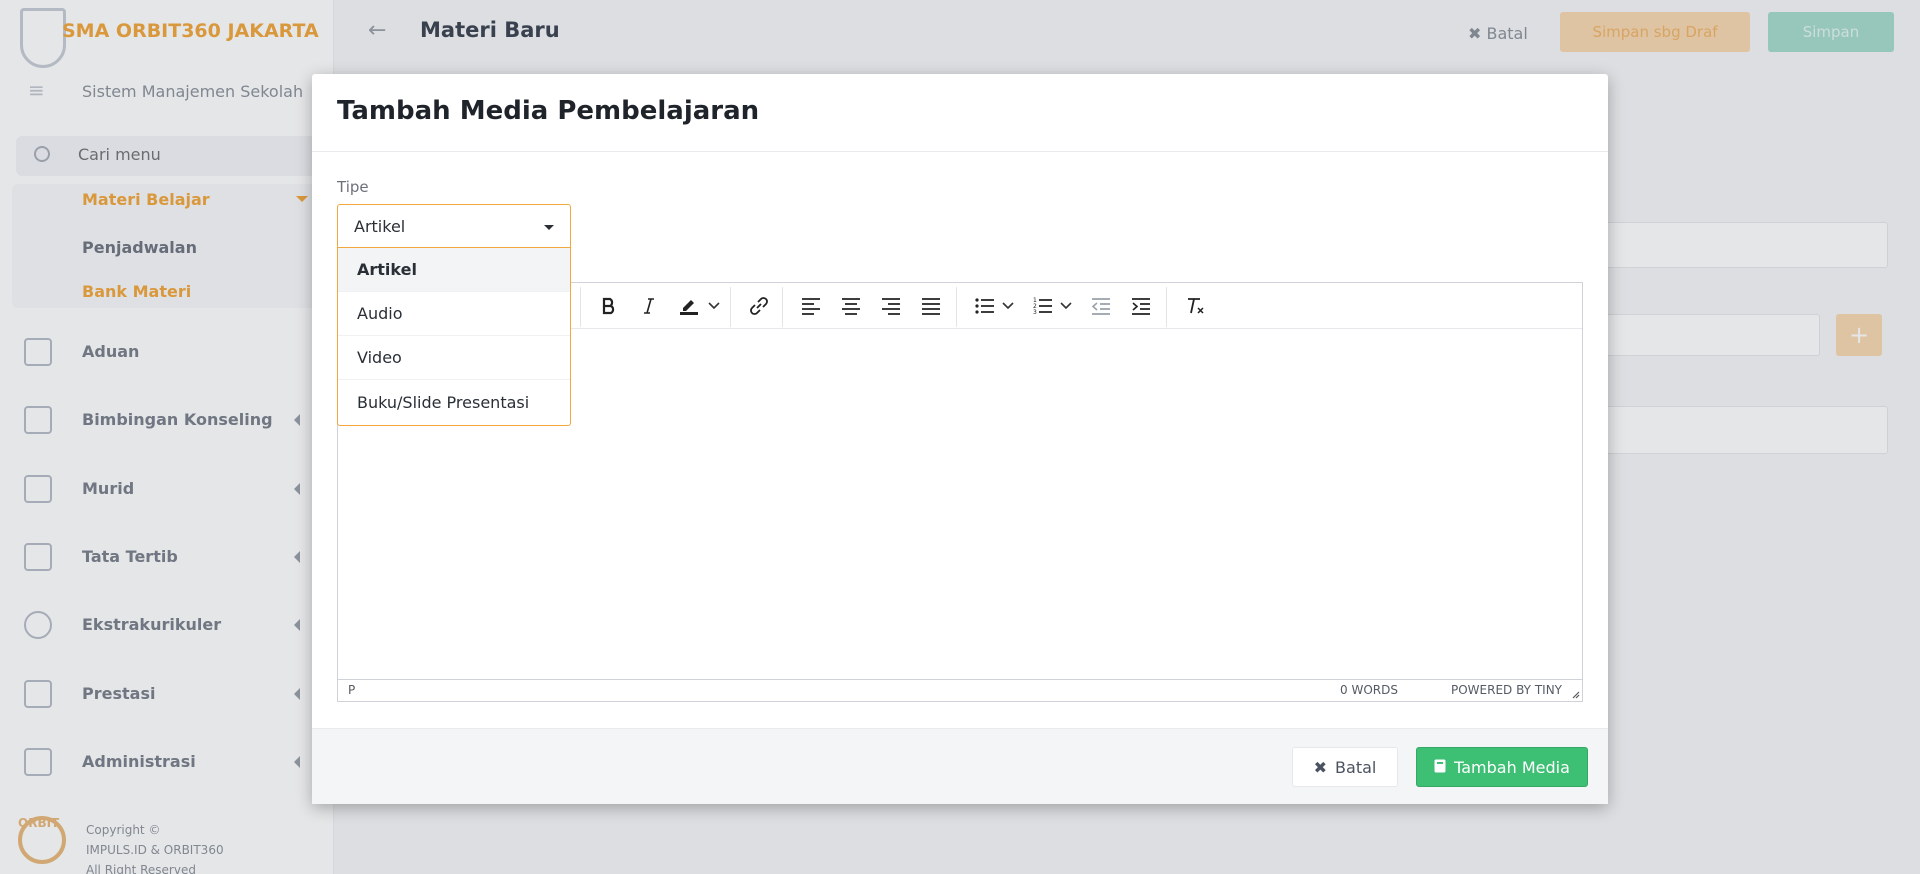 This screenshot has height=874, width=1920. I want to click on caret-down-icon, so click(549, 227).